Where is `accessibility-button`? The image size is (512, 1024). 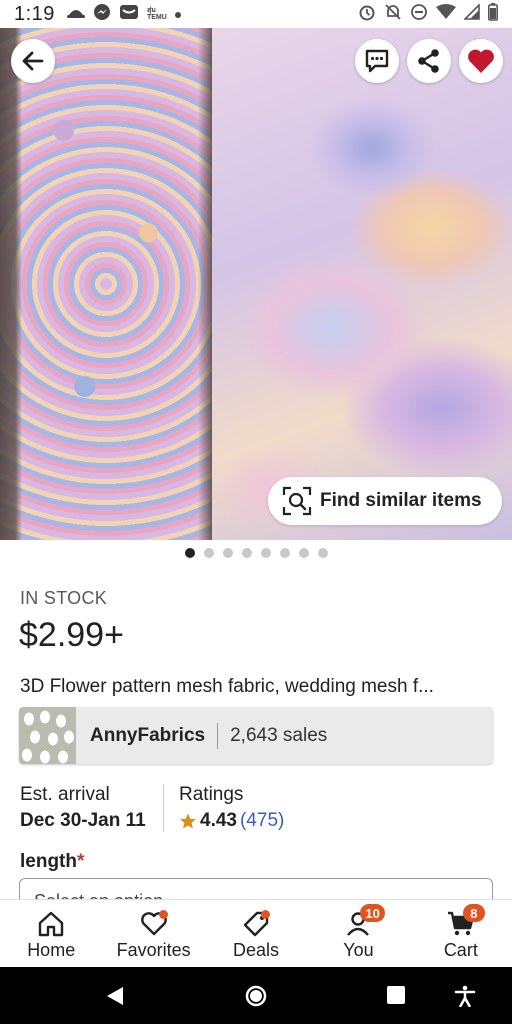 accessibility-button is located at coordinates (465, 998).